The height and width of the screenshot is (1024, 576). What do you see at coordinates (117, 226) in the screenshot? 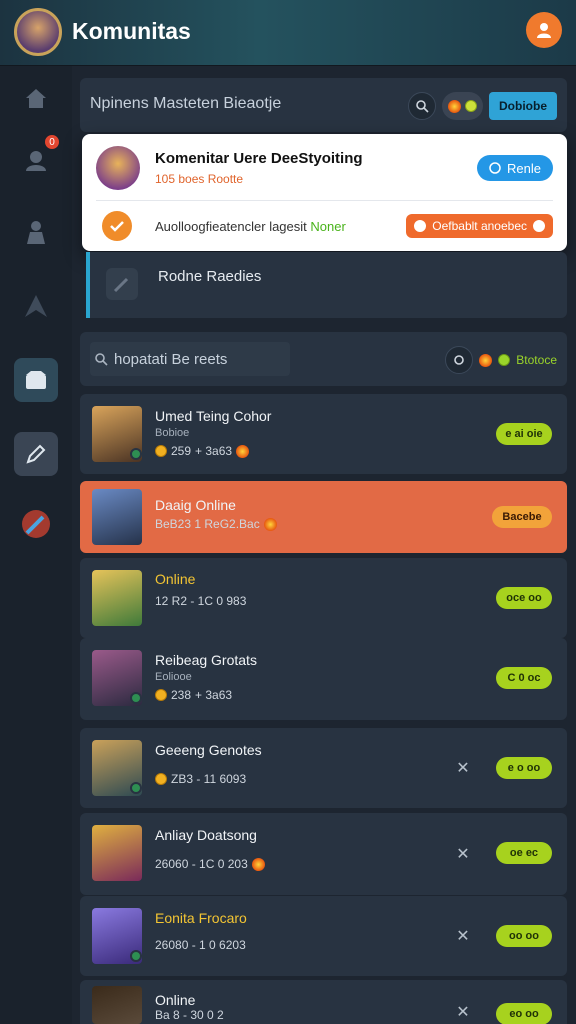
I see `check-icon` at bounding box center [117, 226].